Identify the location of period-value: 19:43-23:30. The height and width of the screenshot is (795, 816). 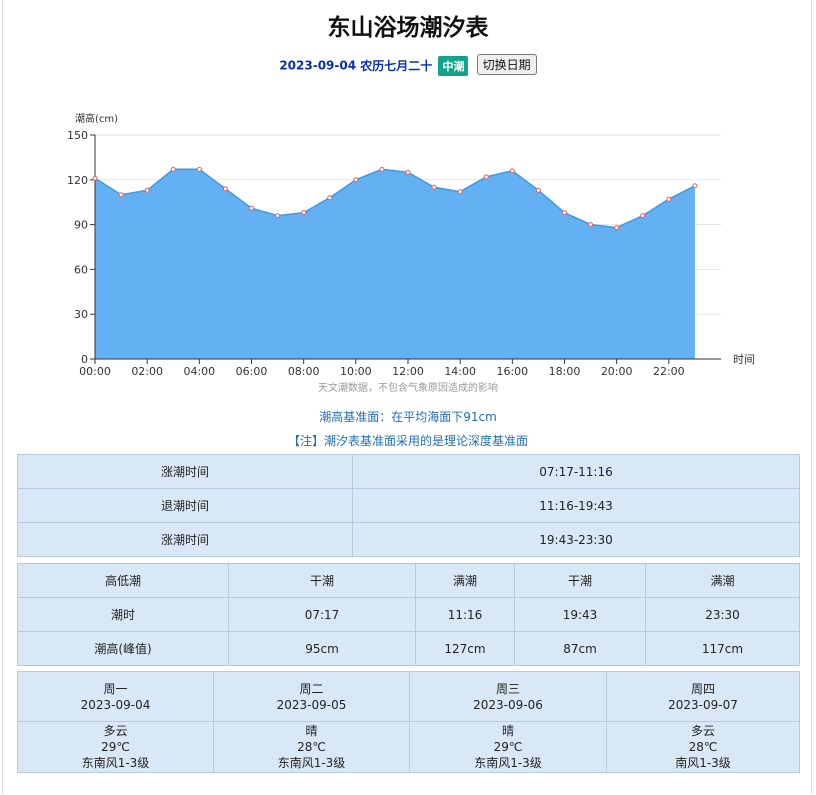
(576, 539).